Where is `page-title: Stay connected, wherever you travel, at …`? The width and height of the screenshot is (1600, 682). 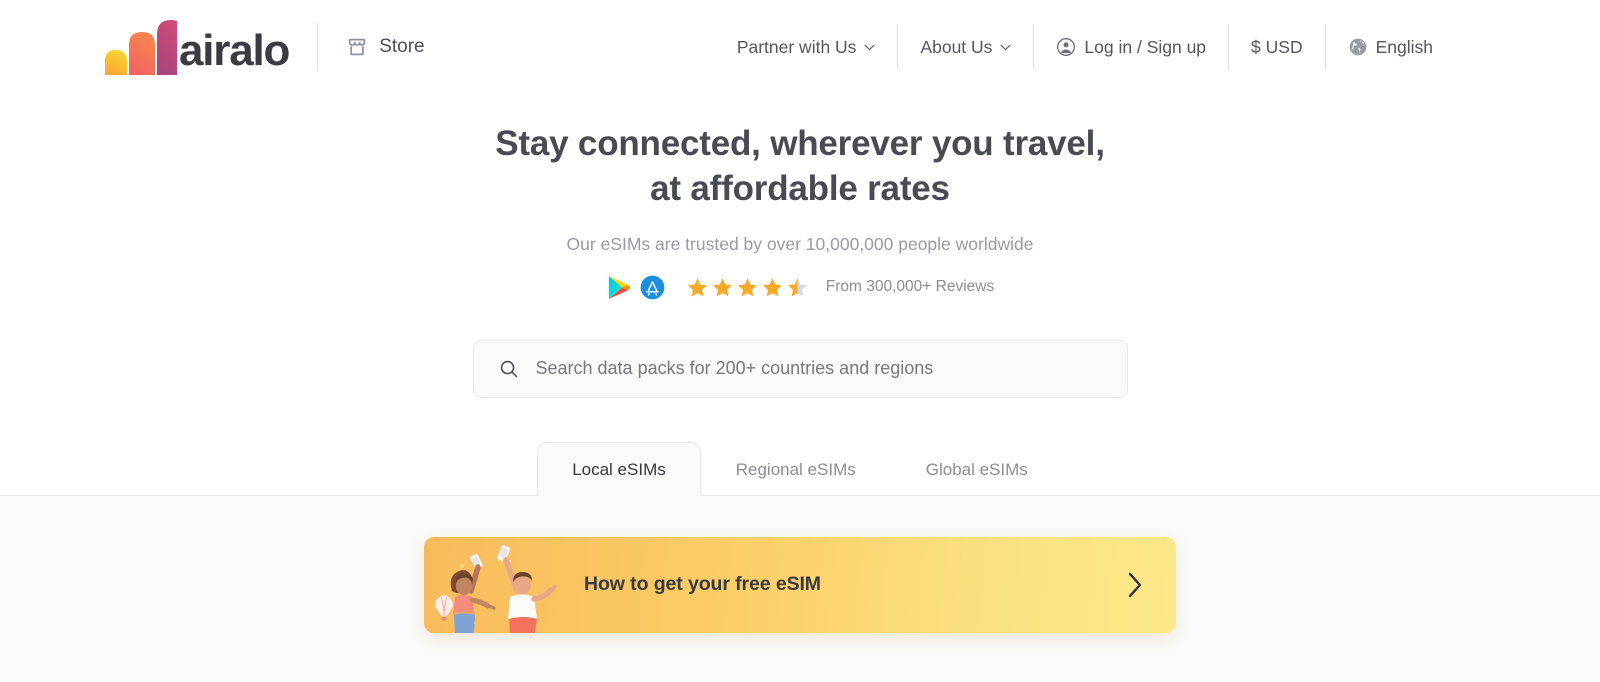 page-title: Stay connected, wherever you travel, at … is located at coordinates (800, 167).